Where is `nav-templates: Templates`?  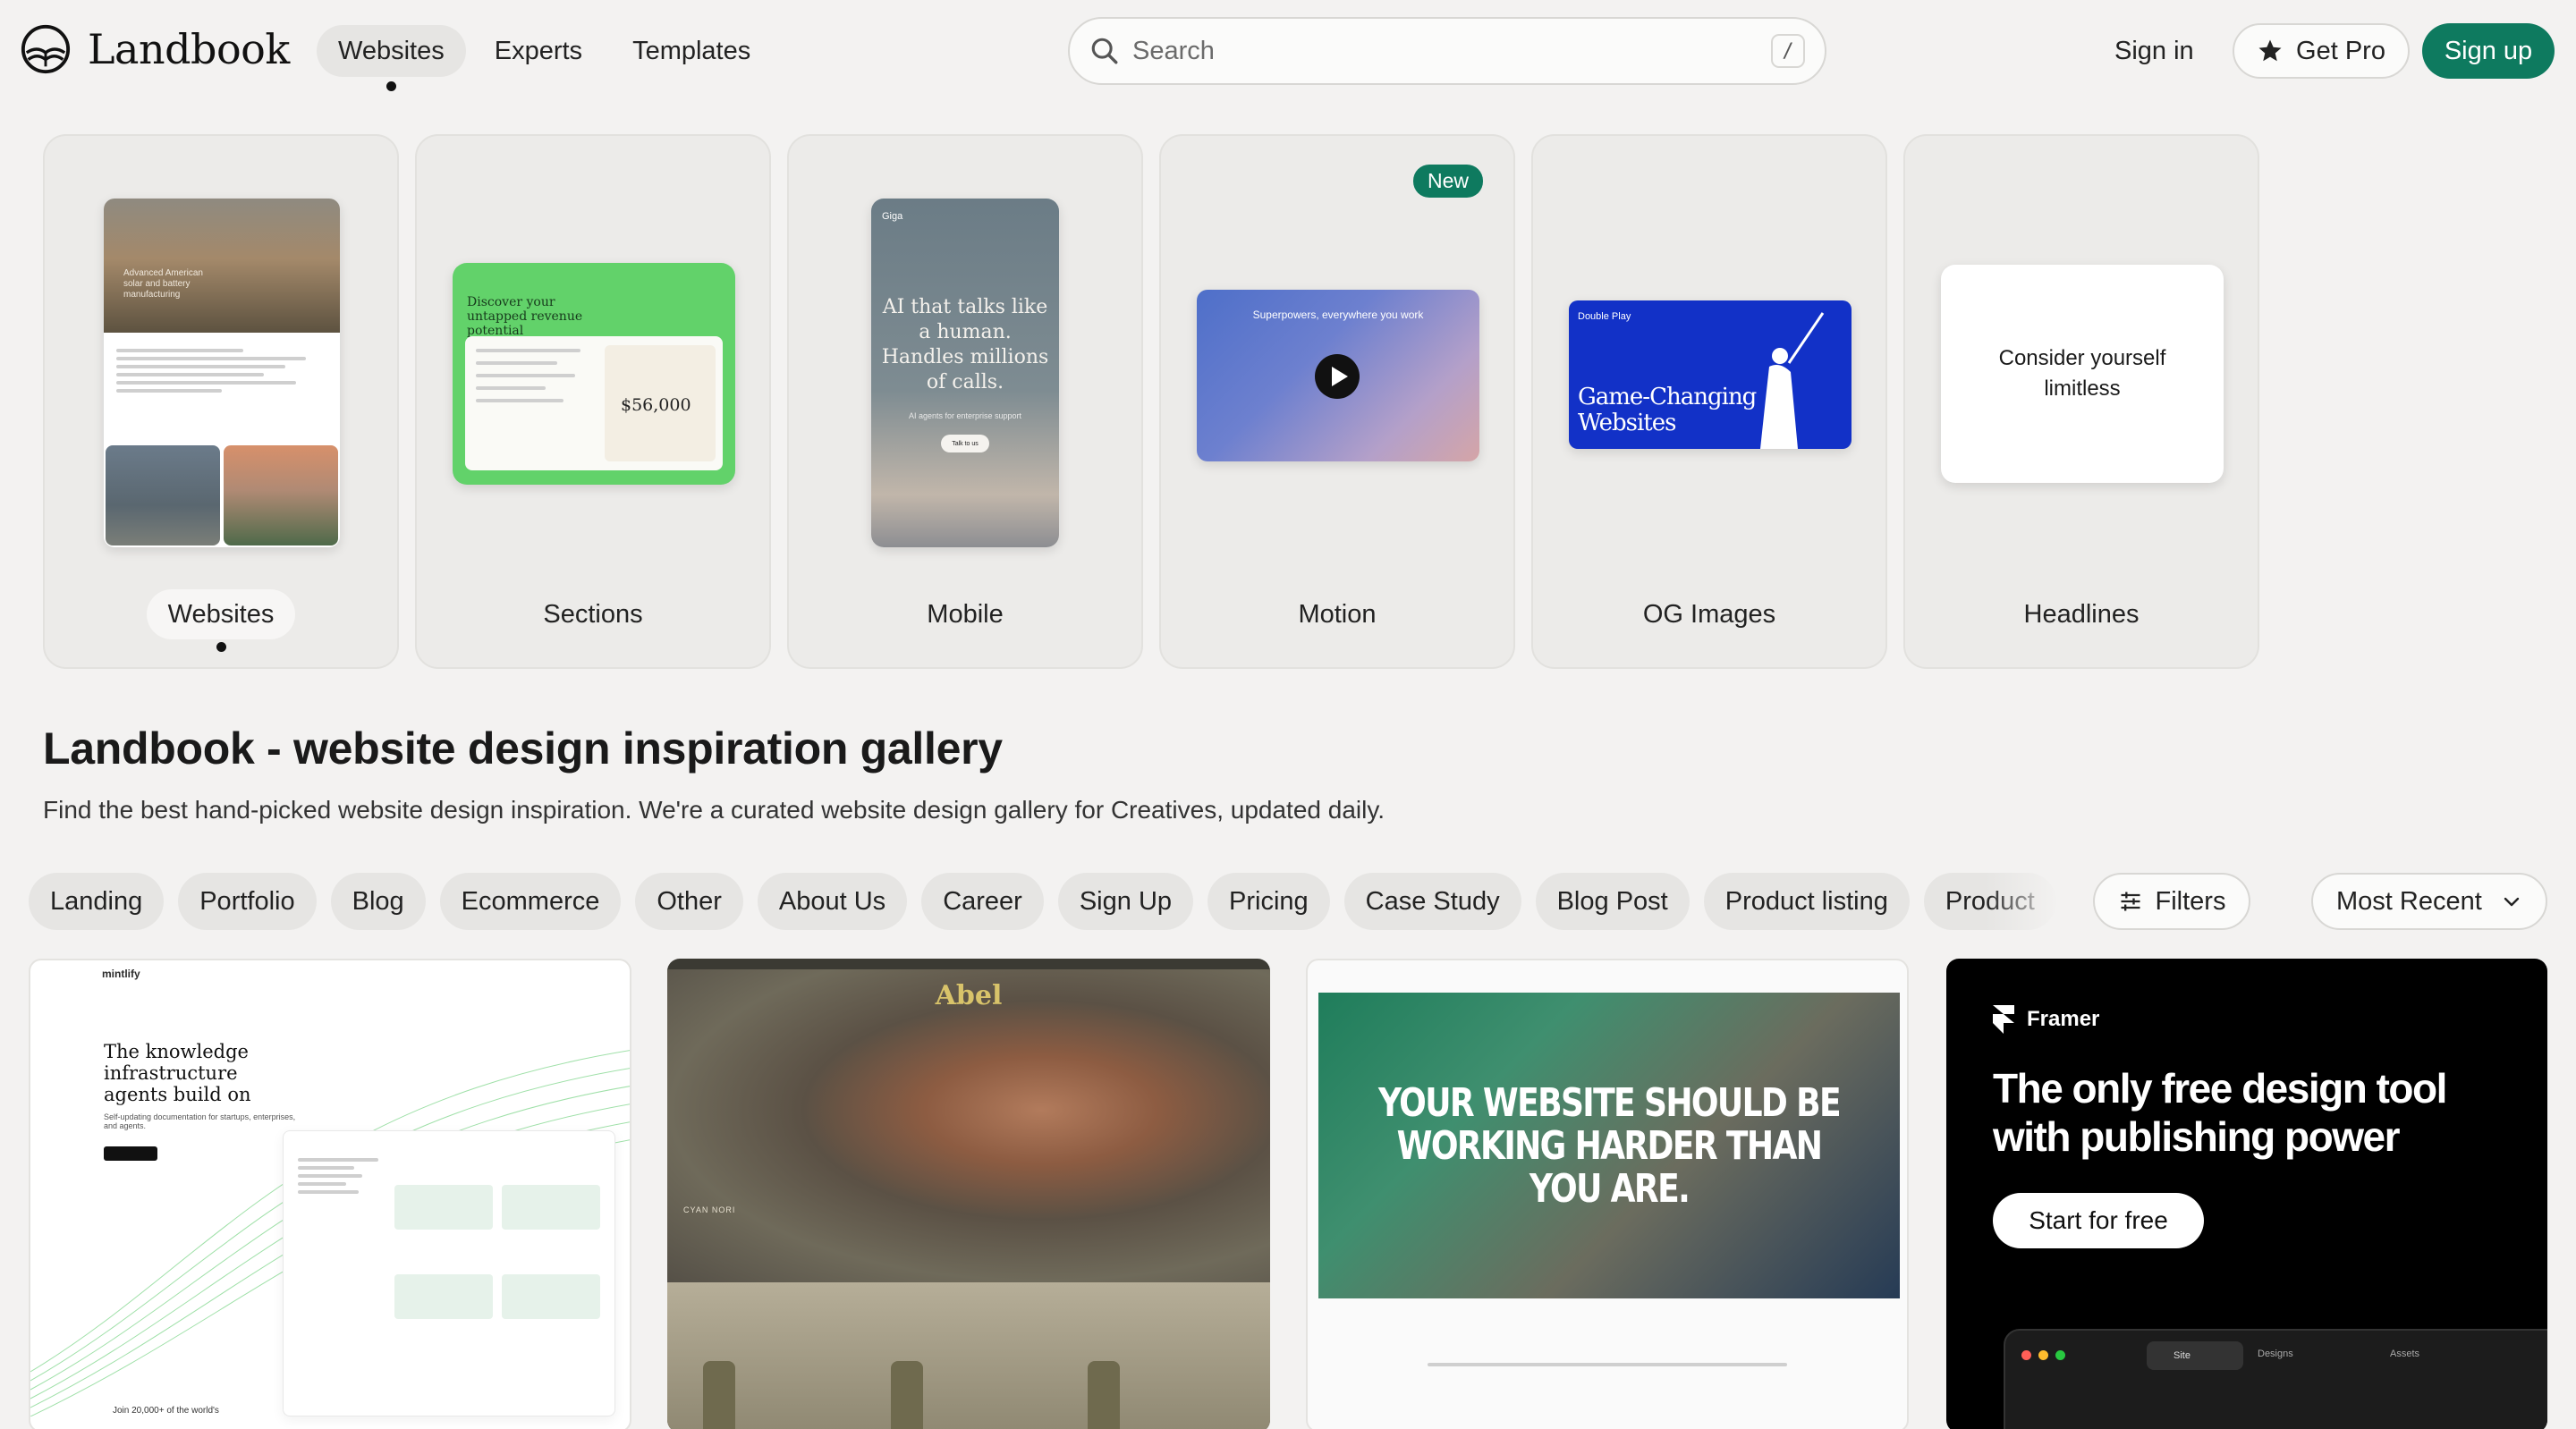
nav-templates: Templates is located at coordinates (691, 51).